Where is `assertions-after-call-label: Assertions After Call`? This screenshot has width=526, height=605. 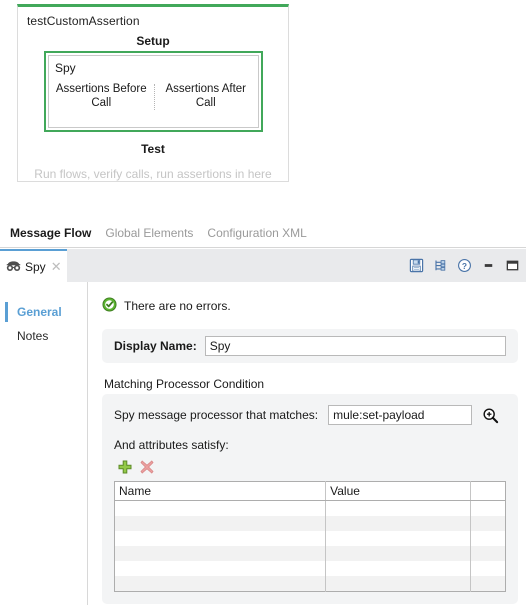 assertions-after-call-label: Assertions After Call is located at coordinates (206, 96).